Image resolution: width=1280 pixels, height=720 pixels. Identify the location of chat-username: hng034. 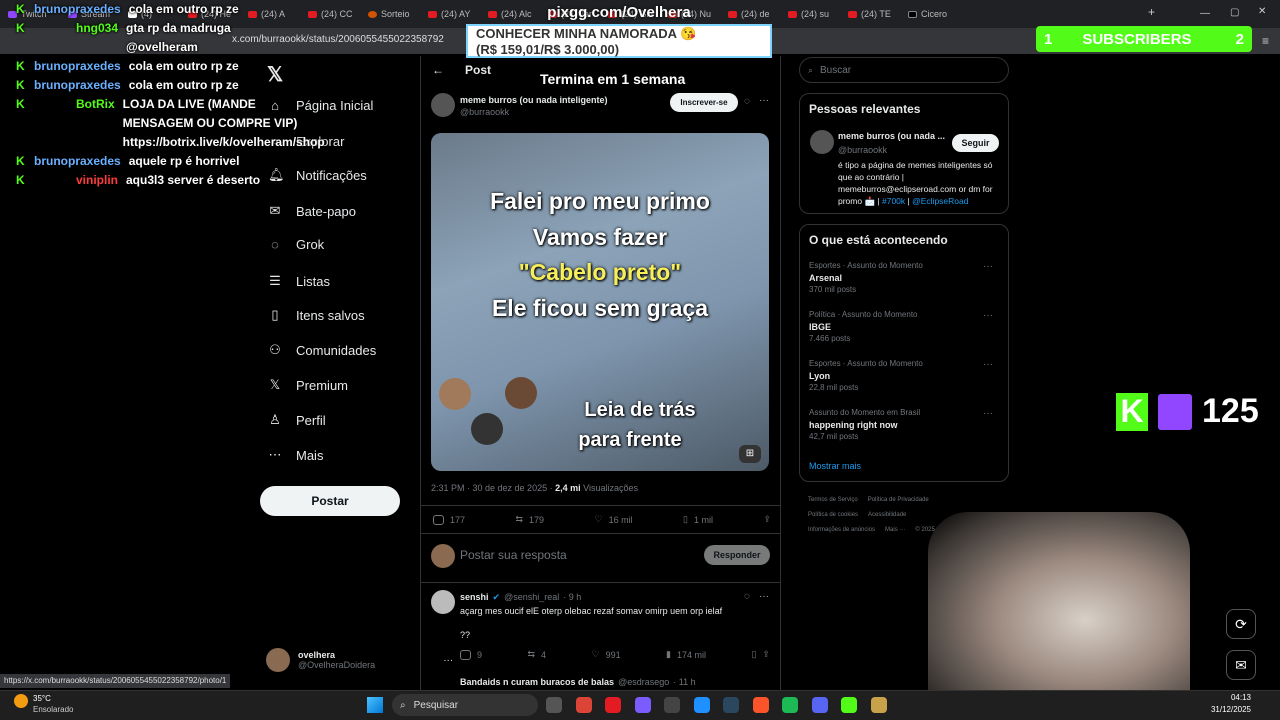
(97, 28).